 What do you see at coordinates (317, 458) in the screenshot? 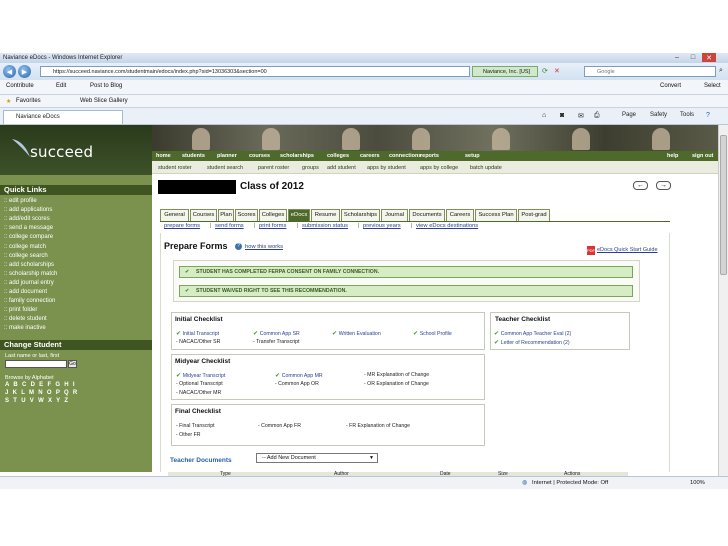
I see `add-document-select: -- Add New Document ▼` at bounding box center [317, 458].